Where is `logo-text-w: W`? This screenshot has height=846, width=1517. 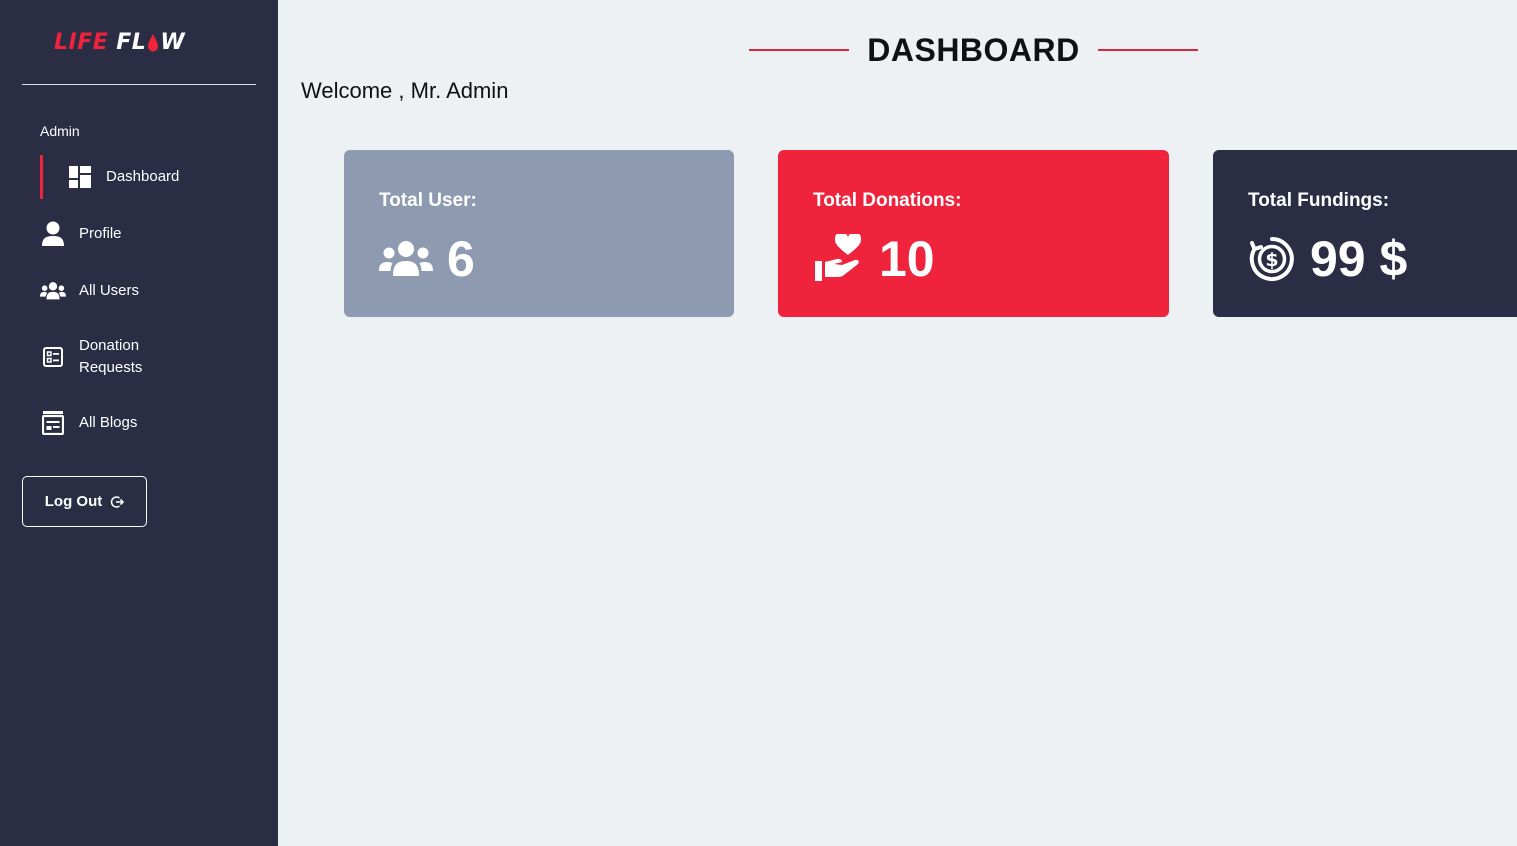
logo-text-w: W is located at coordinates (173, 42).